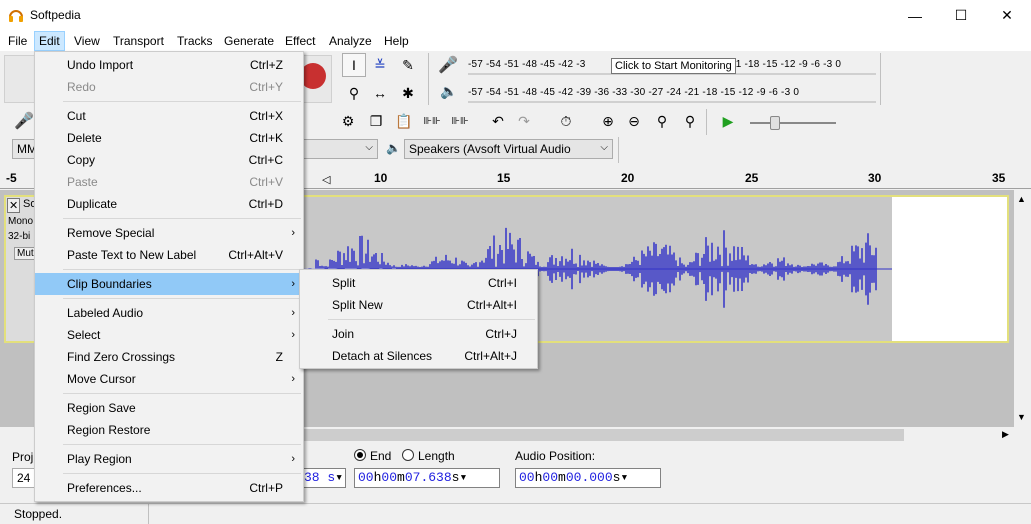  I want to click on menu-generate: Generate, so click(249, 41).